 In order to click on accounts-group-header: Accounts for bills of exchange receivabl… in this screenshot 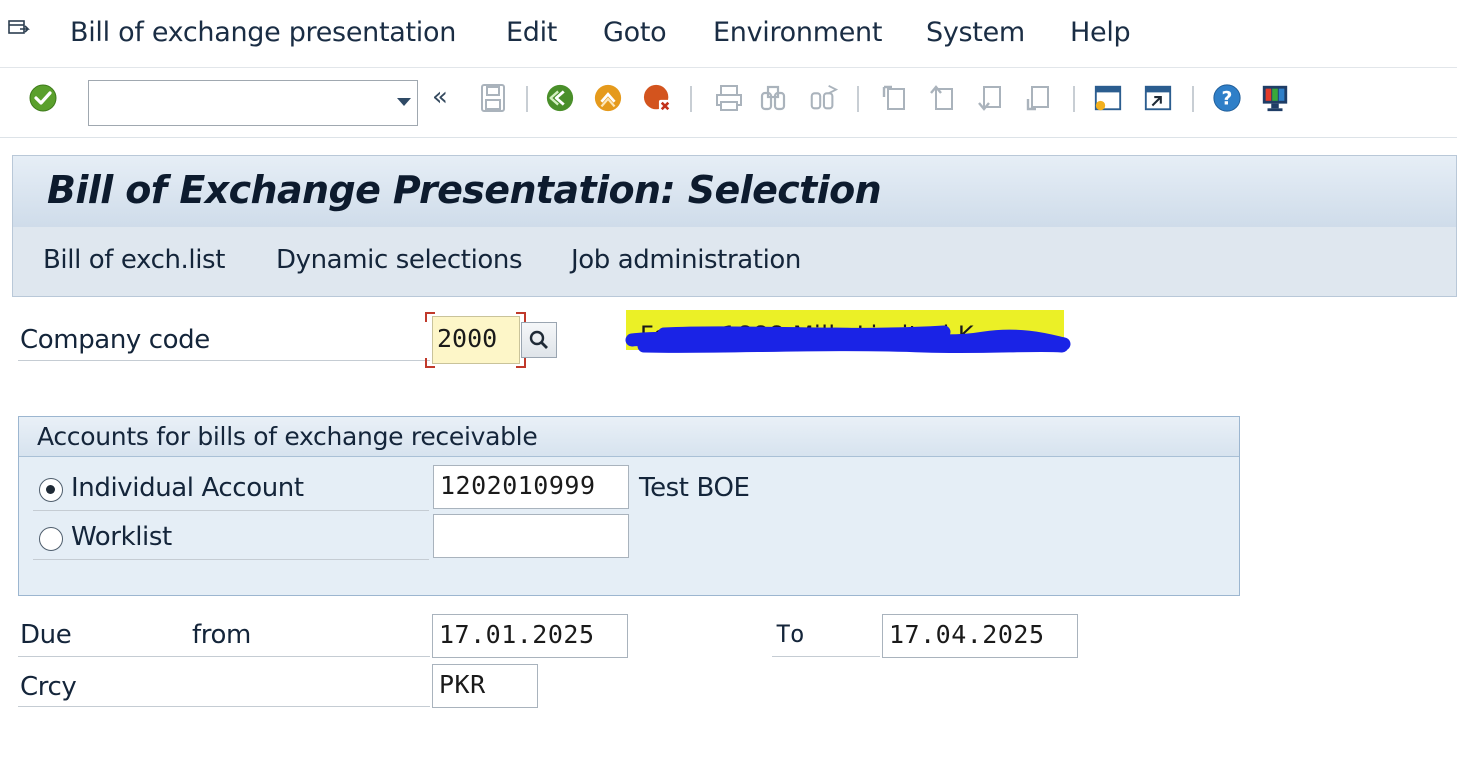, I will do `click(629, 437)`.